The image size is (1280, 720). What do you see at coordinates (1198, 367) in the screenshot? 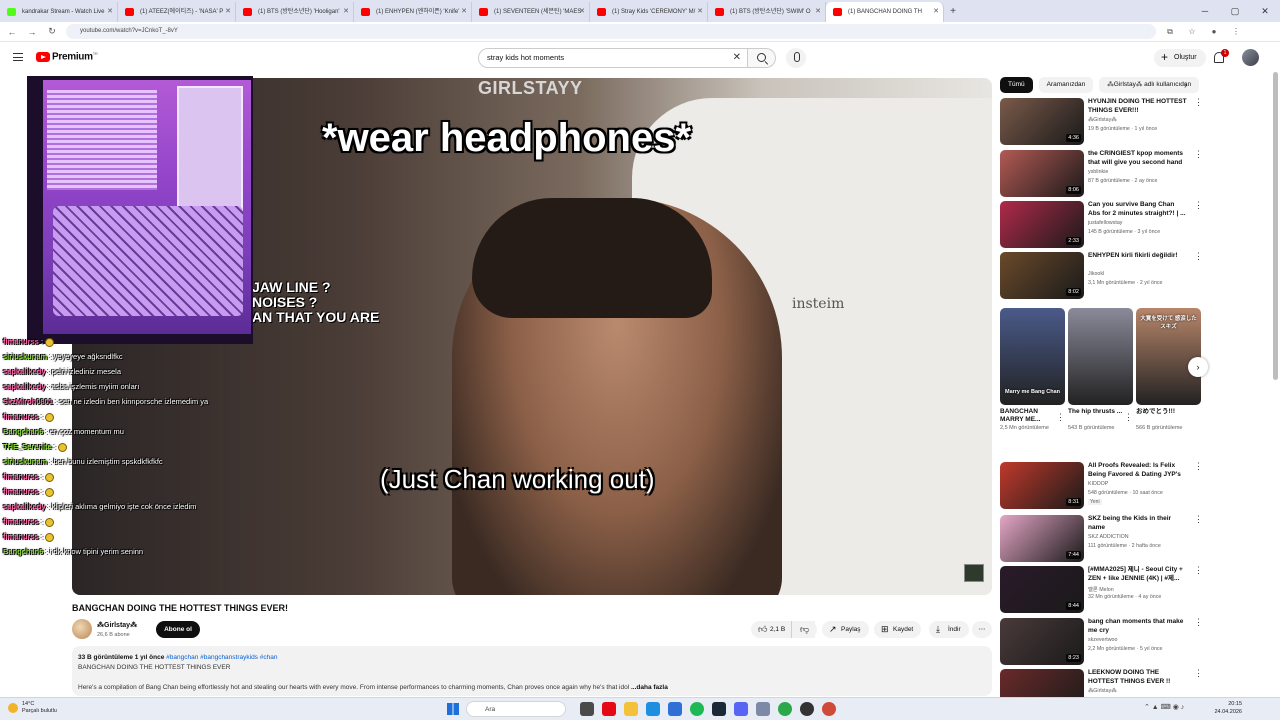
I see `shorts-next-icon: ›` at bounding box center [1198, 367].